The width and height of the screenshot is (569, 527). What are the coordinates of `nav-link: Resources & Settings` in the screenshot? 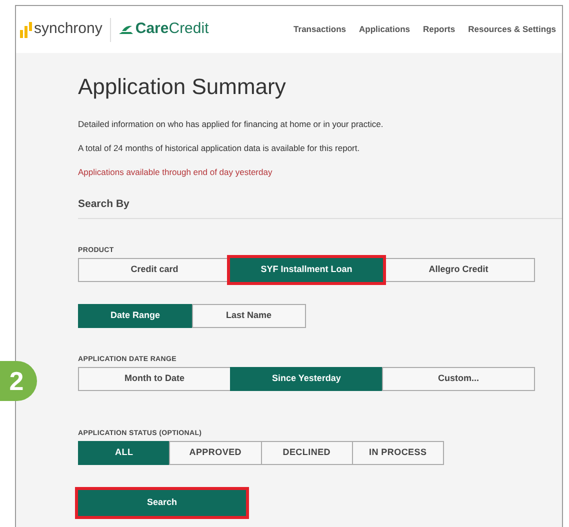 It's located at (512, 29).